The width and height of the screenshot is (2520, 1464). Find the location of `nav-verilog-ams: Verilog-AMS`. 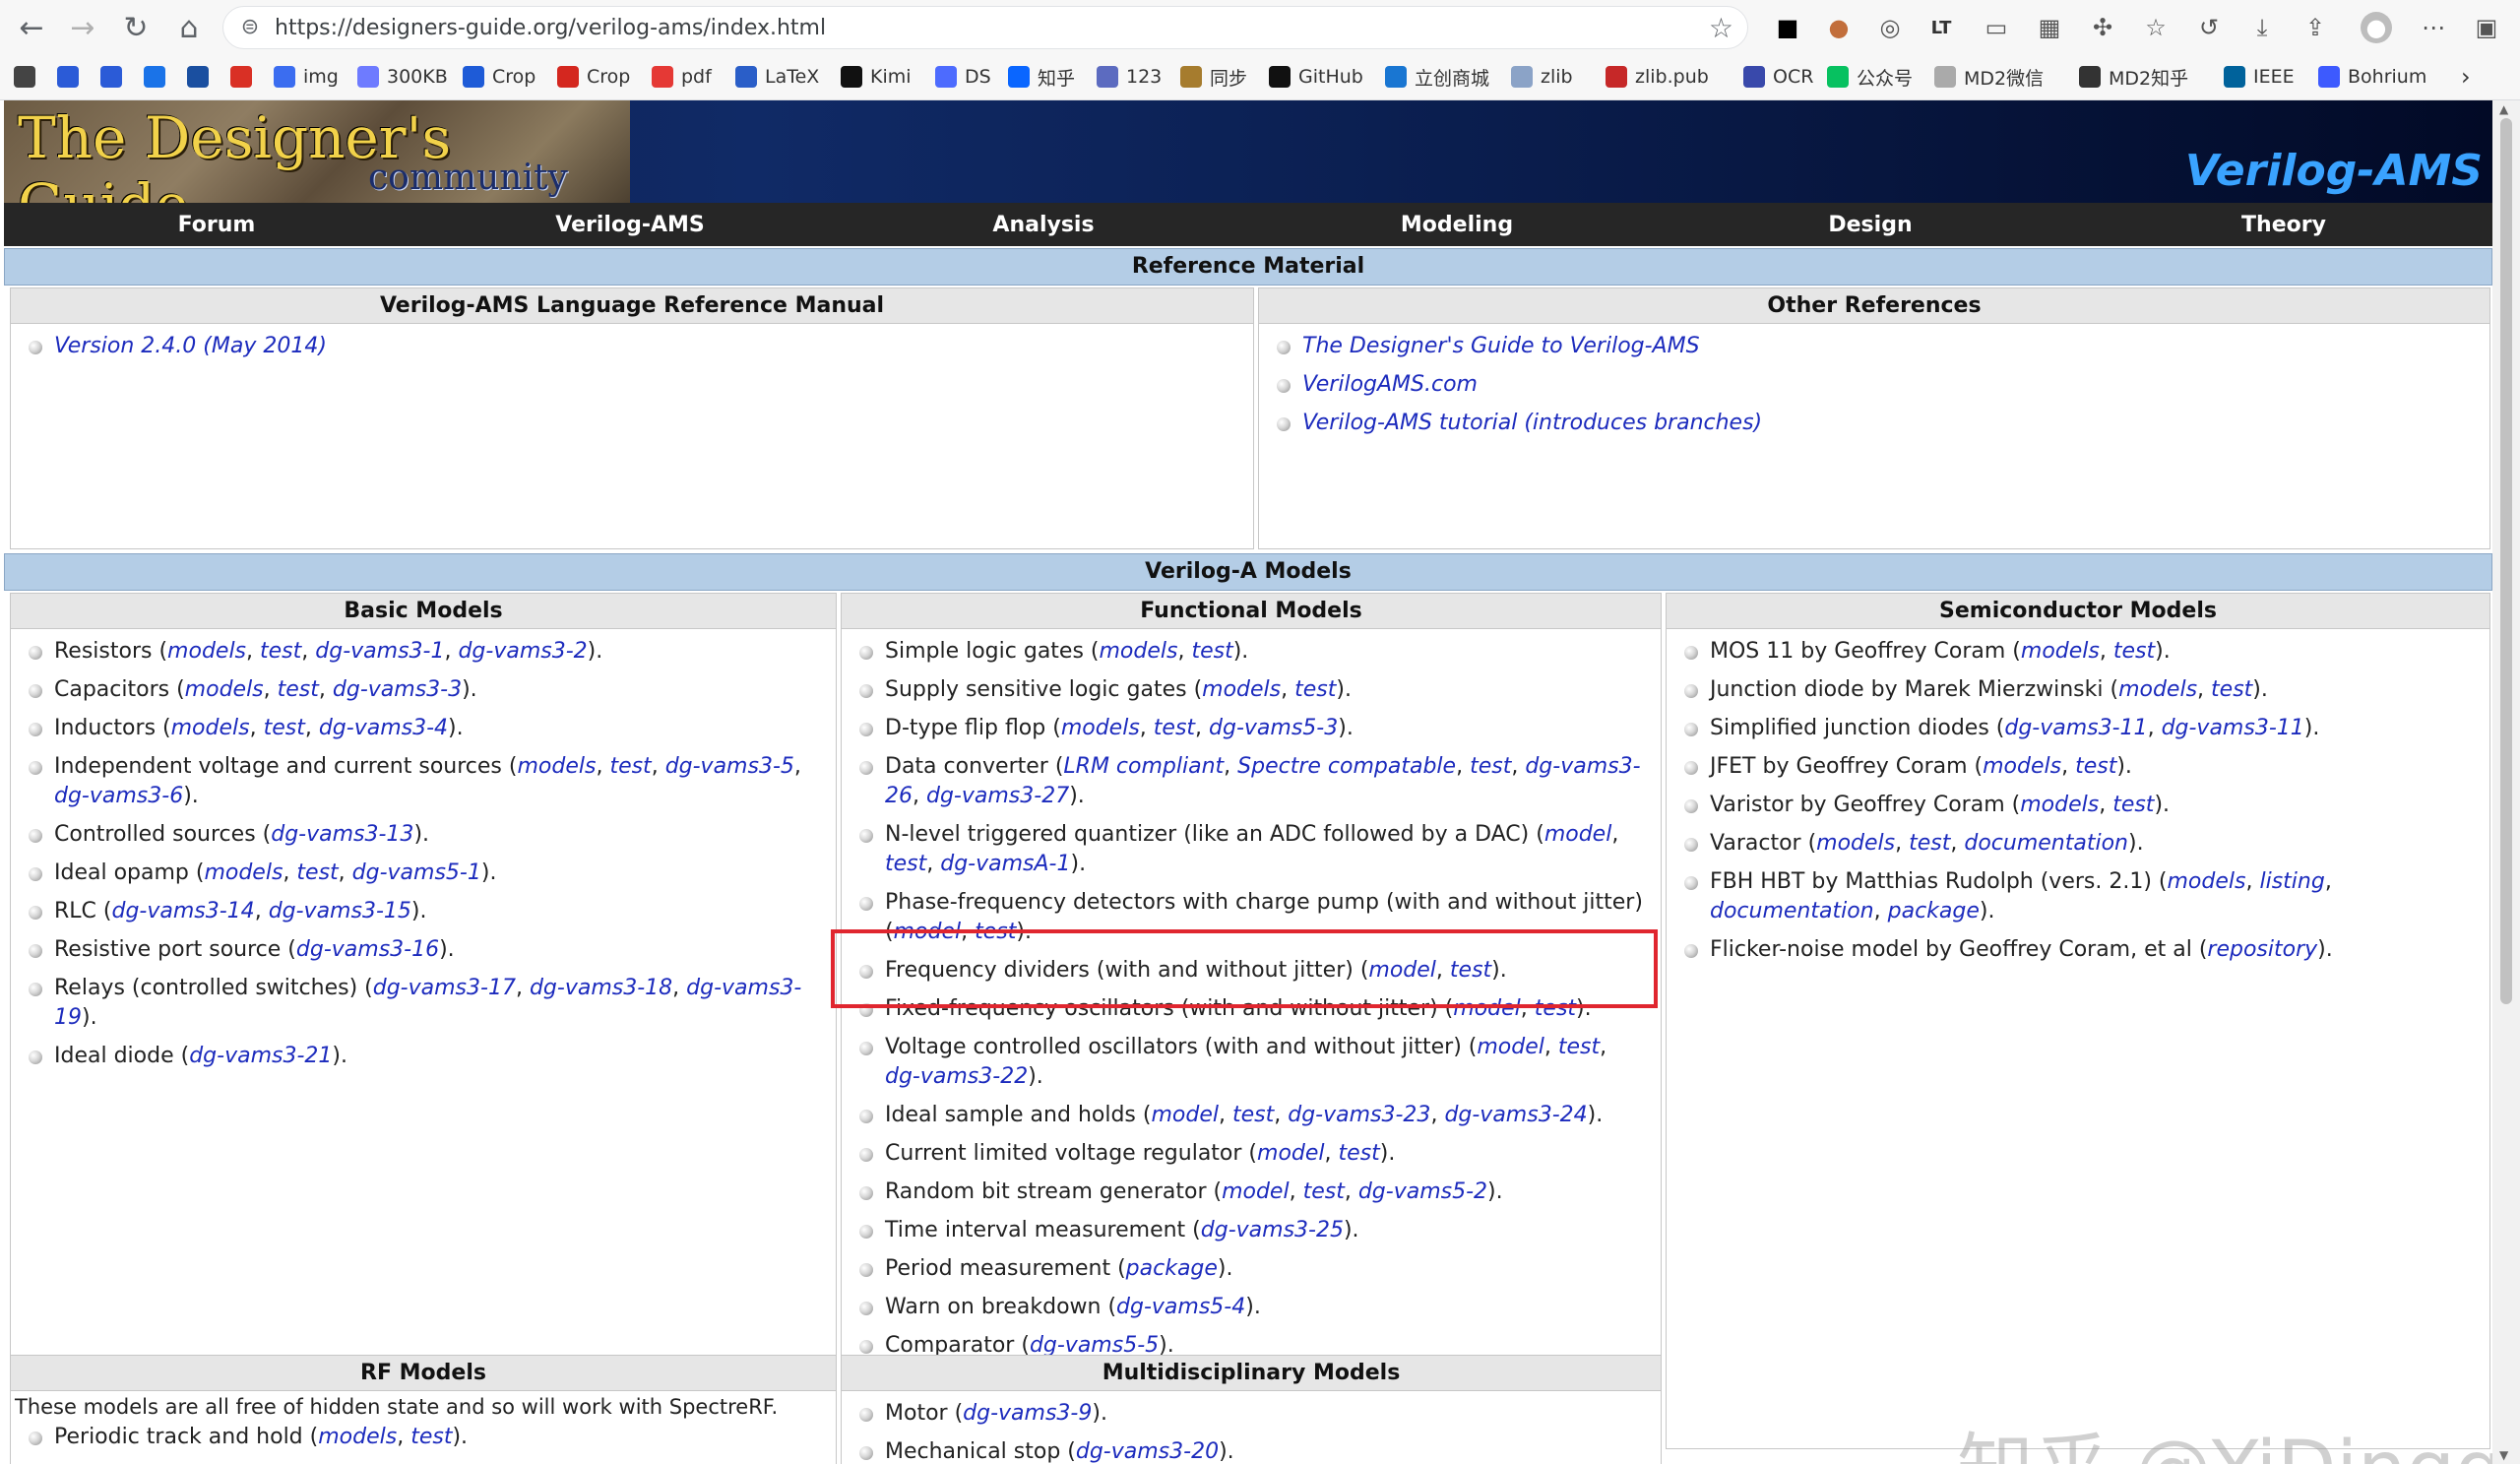

nav-verilog-ams: Verilog-AMS is located at coordinates (630, 225).